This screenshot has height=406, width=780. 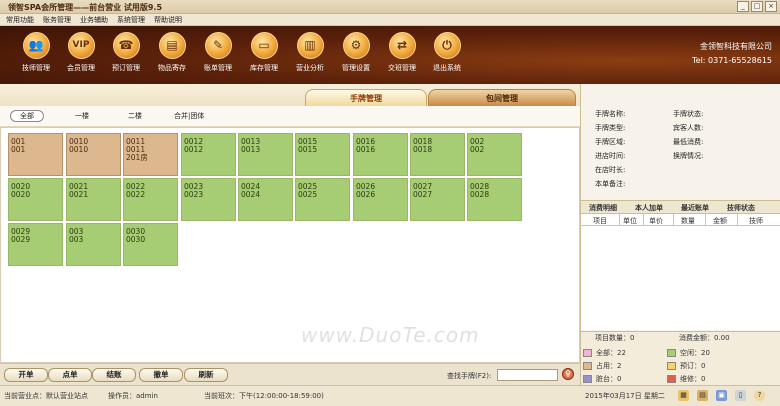 What do you see at coordinates (131, 19) in the screenshot?
I see `menu-system: 系统管理` at bounding box center [131, 19].